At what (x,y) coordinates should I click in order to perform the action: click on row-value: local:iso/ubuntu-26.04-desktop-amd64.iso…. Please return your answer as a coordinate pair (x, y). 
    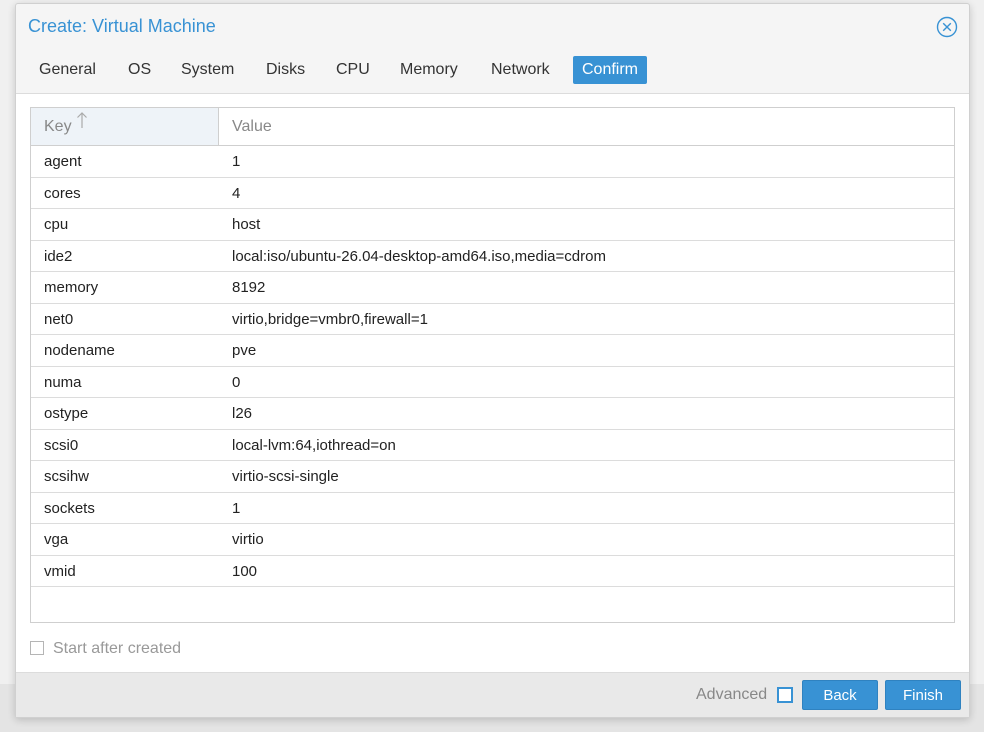
    Looking at the image, I should click on (419, 256).